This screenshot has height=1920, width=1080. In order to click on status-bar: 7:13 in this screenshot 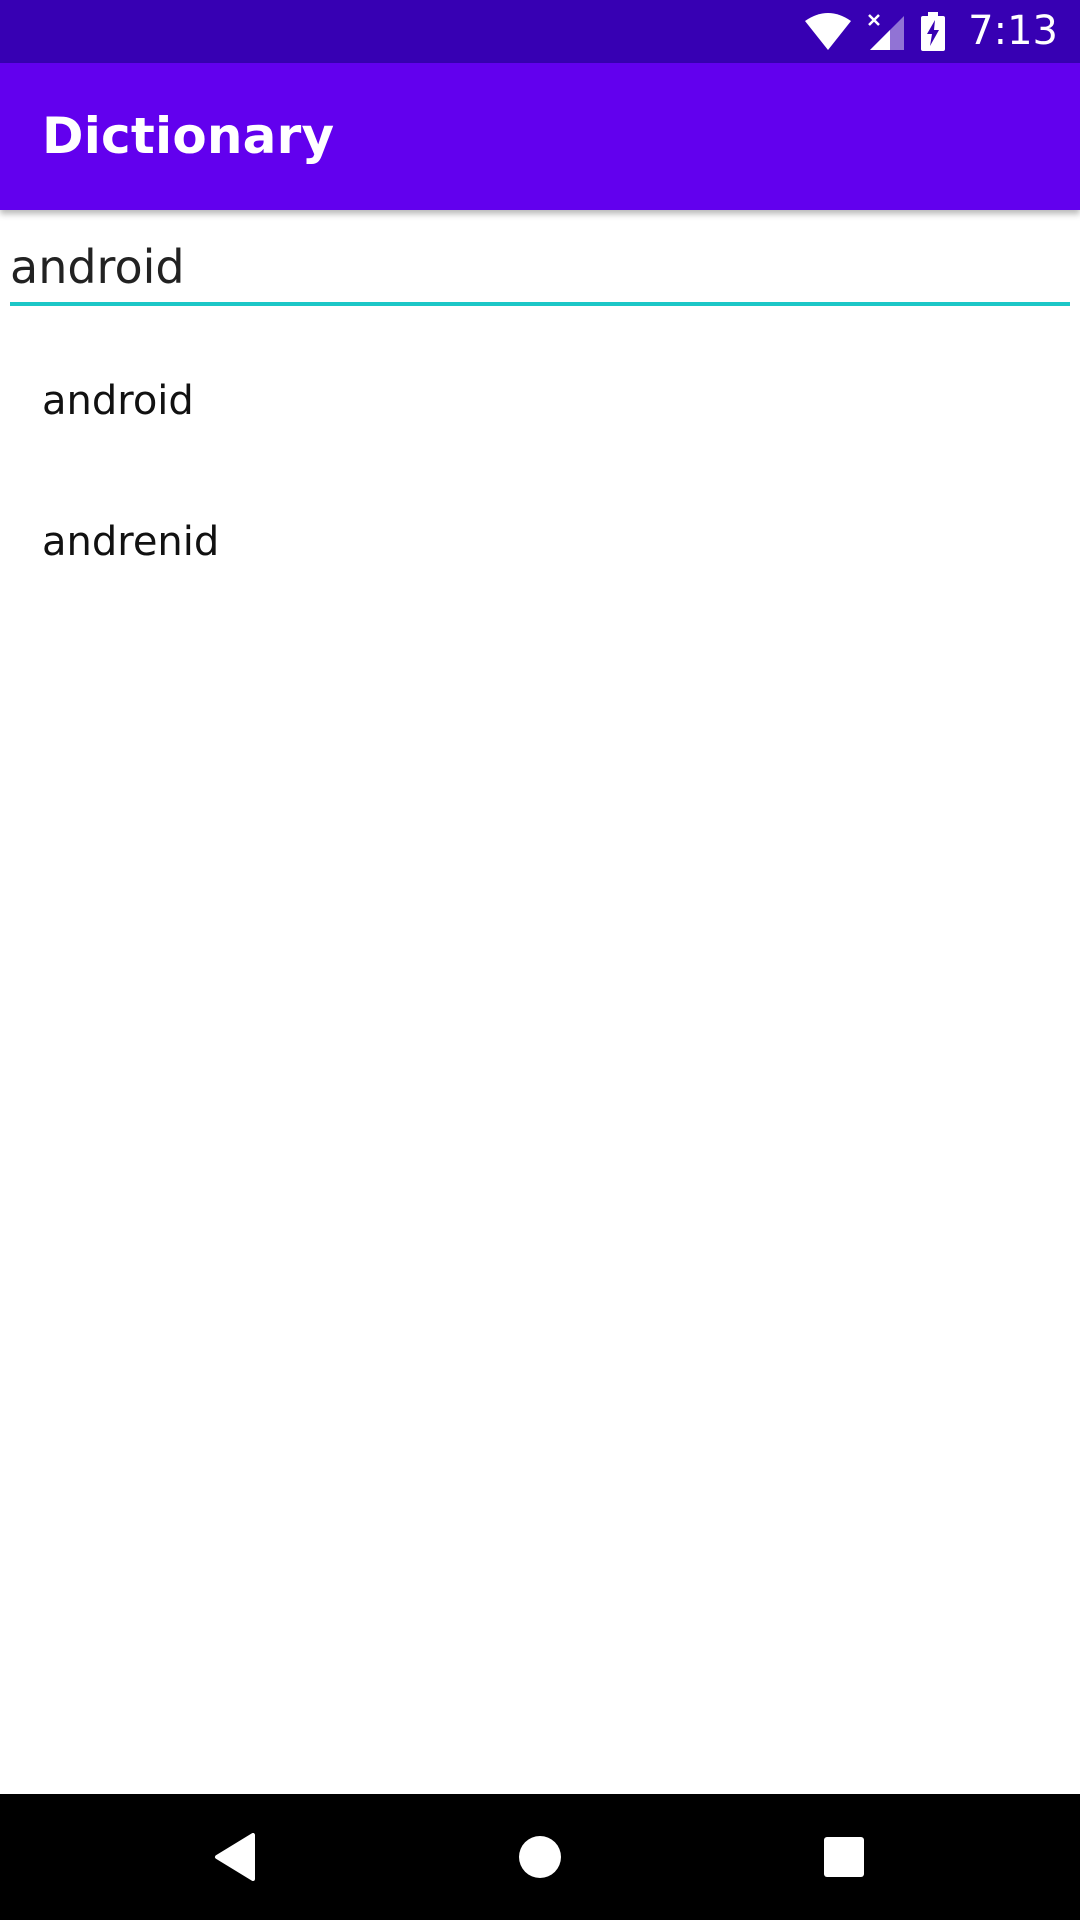, I will do `click(540, 31)`.